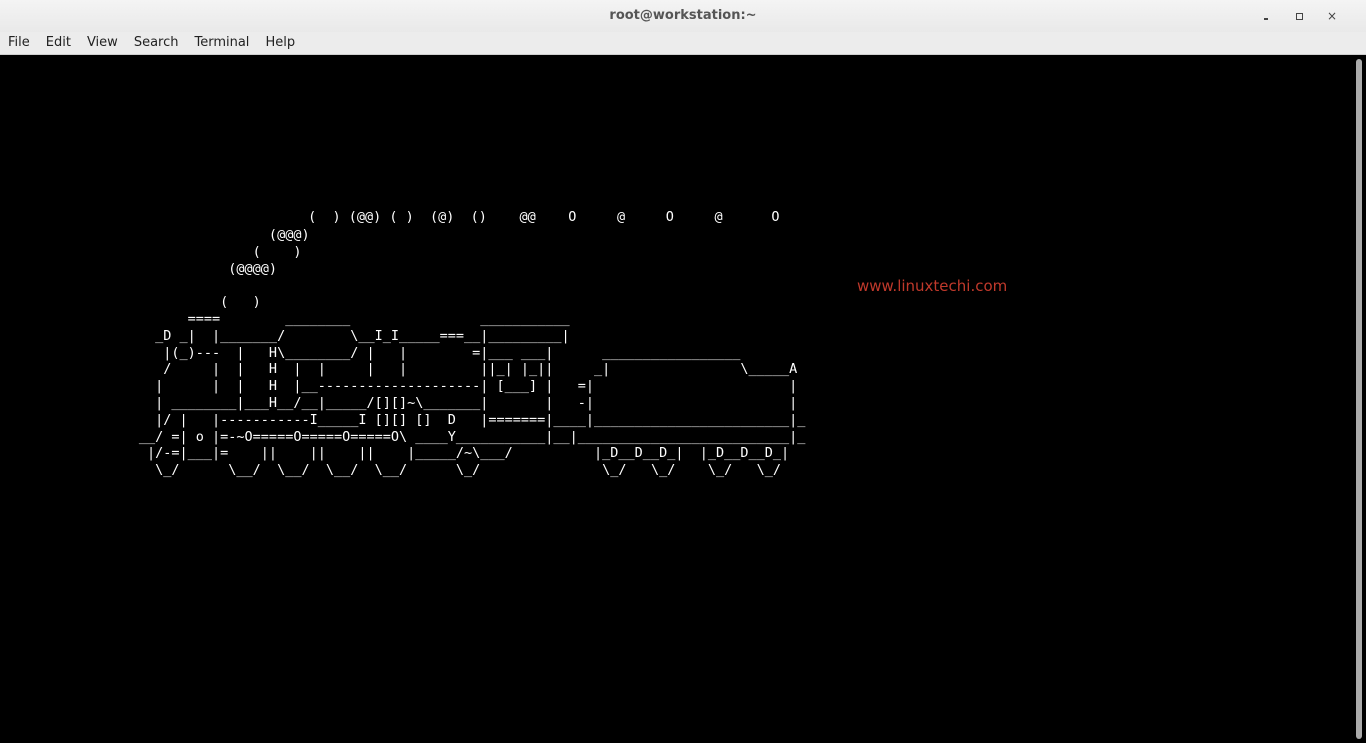 This screenshot has width=1366, height=743. I want to click on menu-terminal: Terminal, so click(221, 43).